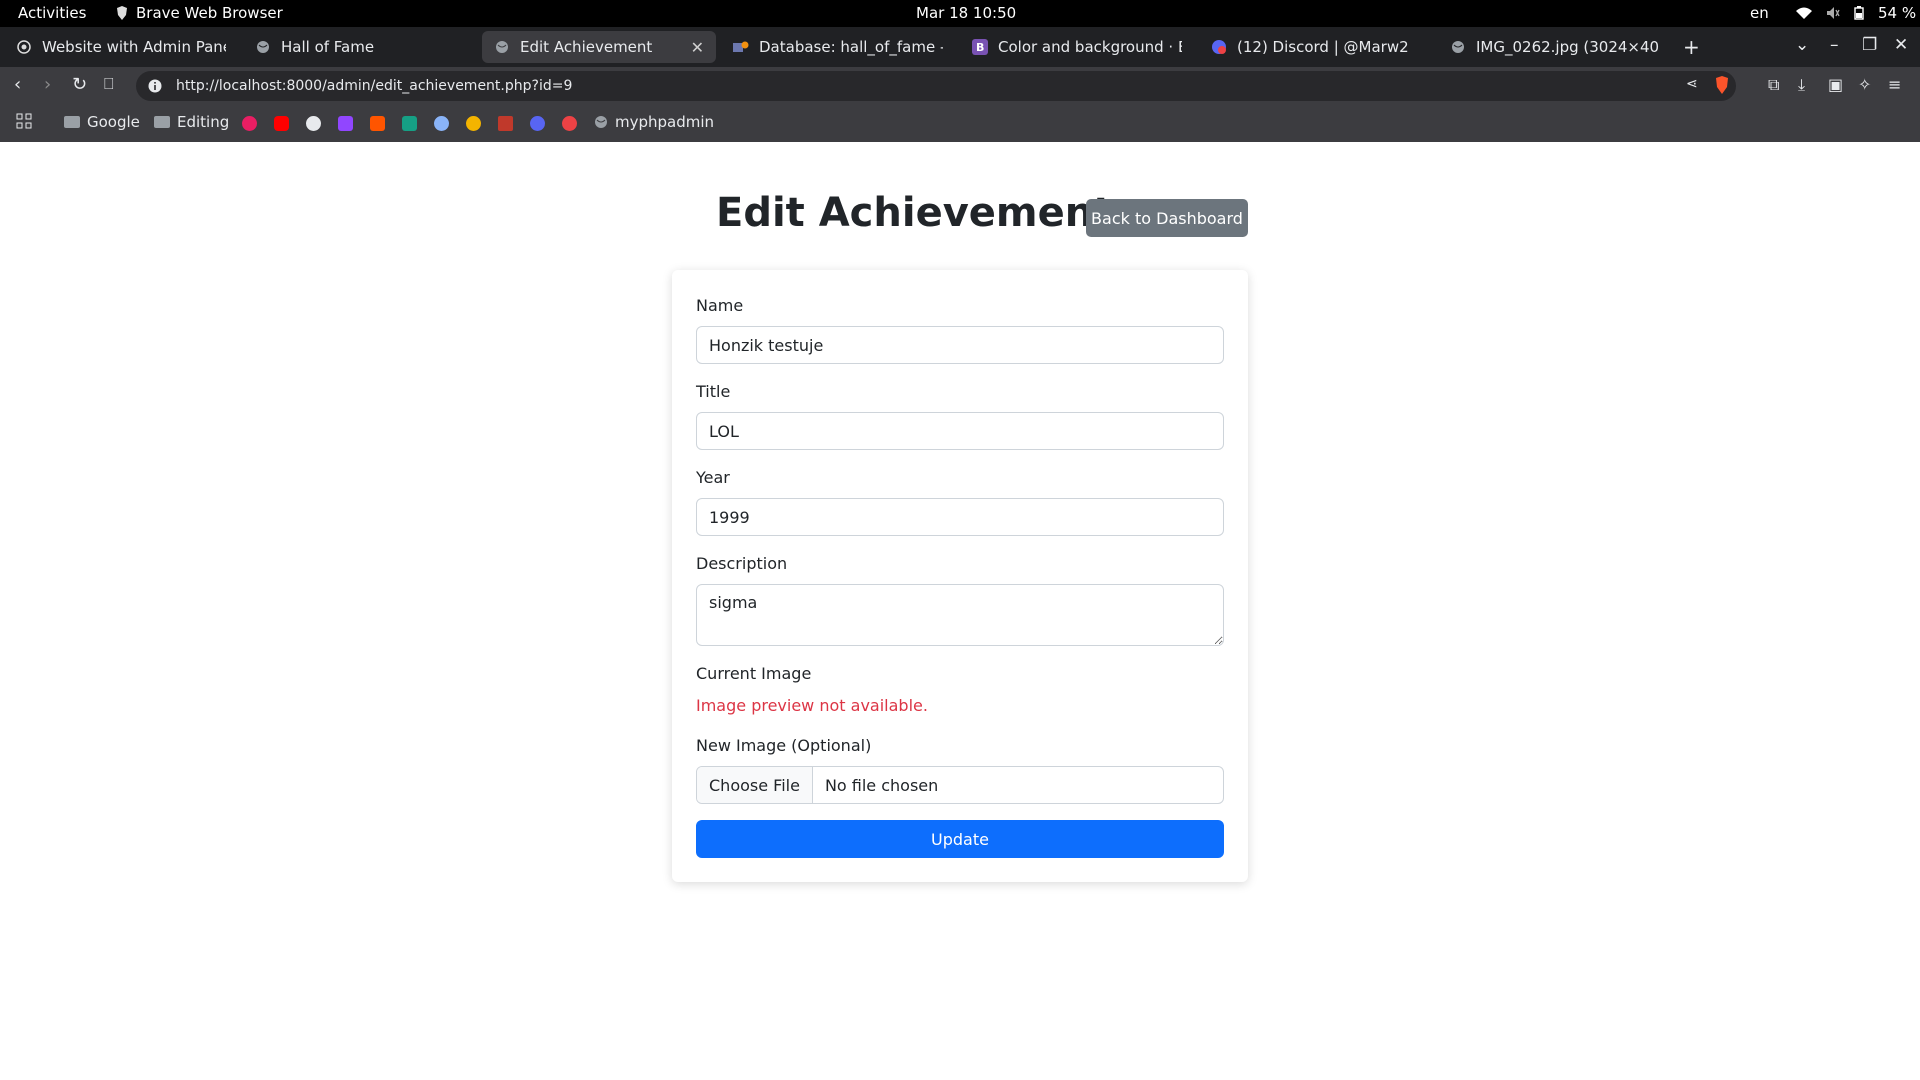  I want to click on tab-search-icon: ⌄, so click(1802, 45).